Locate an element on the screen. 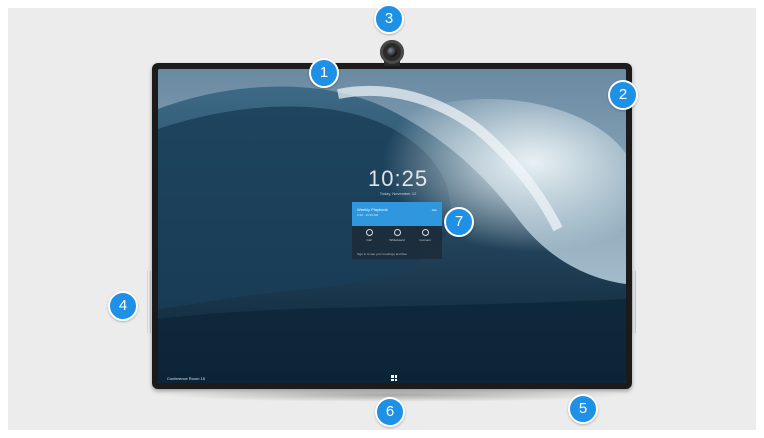  connect-button: Connect is located at coordinates (425, 238).